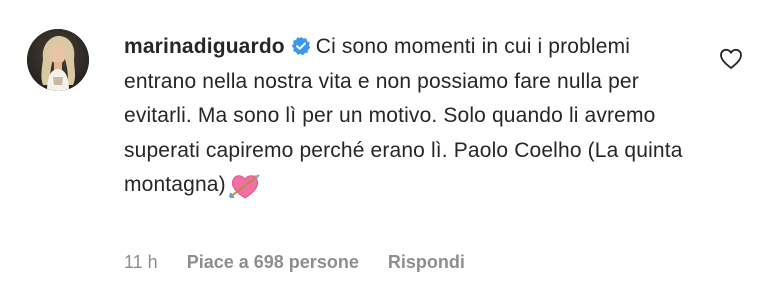  What do you see at coordinates (204, 46) in the screenshot?
I see `username-link: marinadiguardo` at bounding box center [204, 46].